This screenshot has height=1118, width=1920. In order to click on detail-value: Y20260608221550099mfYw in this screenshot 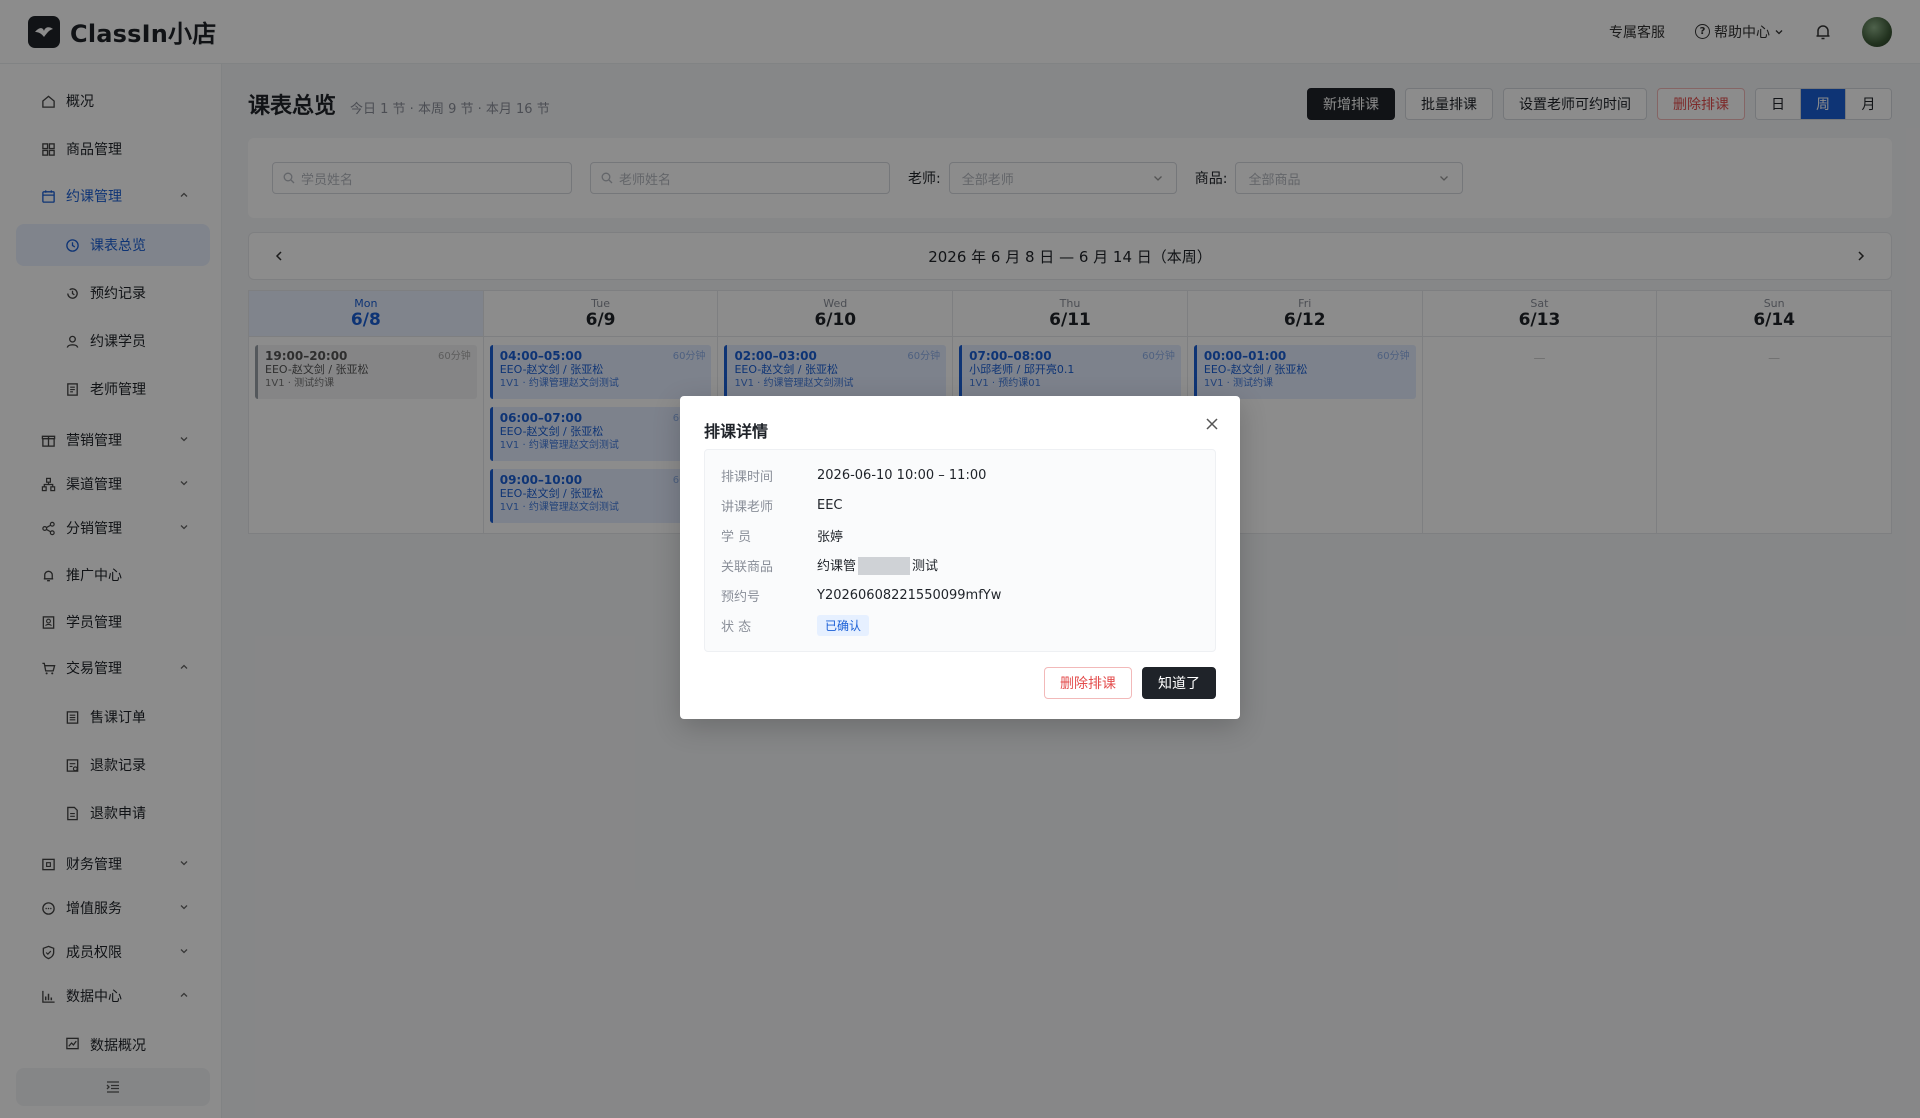, I will do `click(909, 595)`.